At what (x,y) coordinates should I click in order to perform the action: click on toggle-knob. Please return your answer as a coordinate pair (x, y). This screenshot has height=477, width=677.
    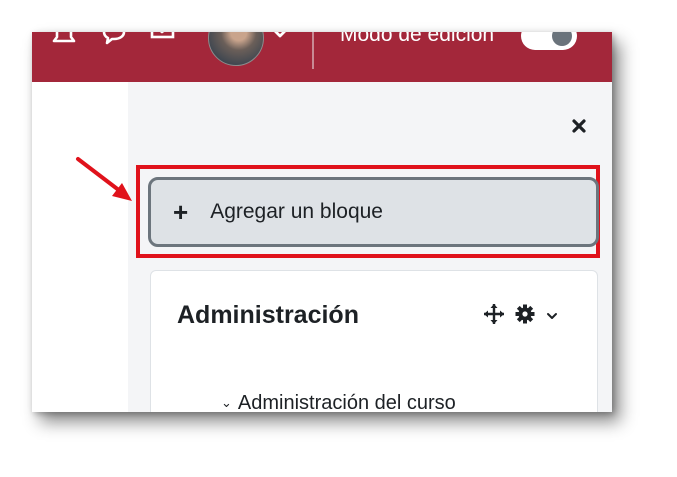
    Looking at the image, I should click on (562, 39).